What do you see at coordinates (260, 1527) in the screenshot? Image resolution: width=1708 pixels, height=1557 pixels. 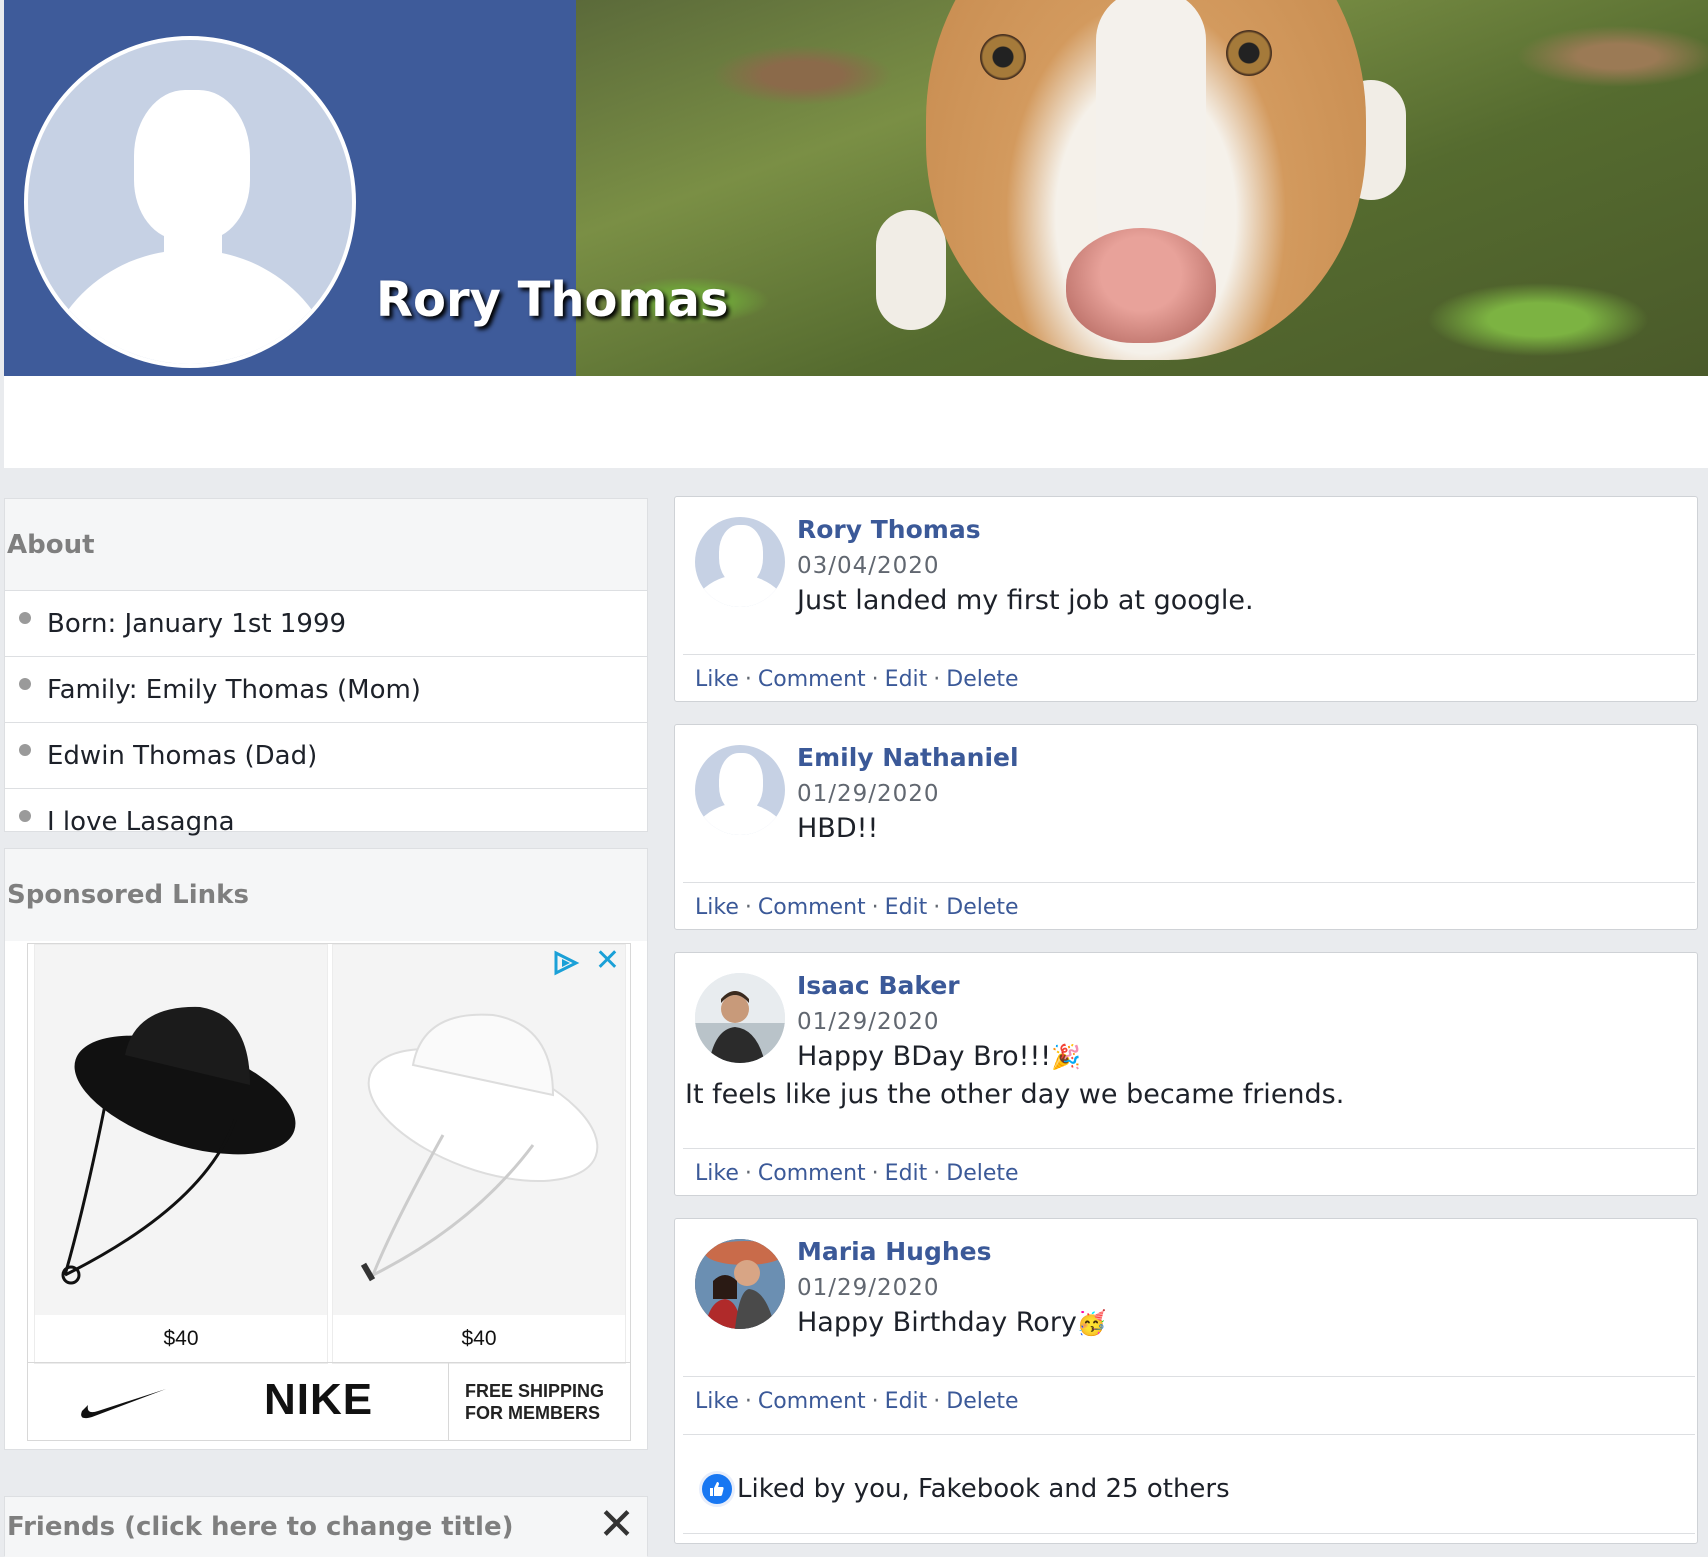 I see `friends-title-text: Friends (click here to change title)` at bounding box center [260, 1527].